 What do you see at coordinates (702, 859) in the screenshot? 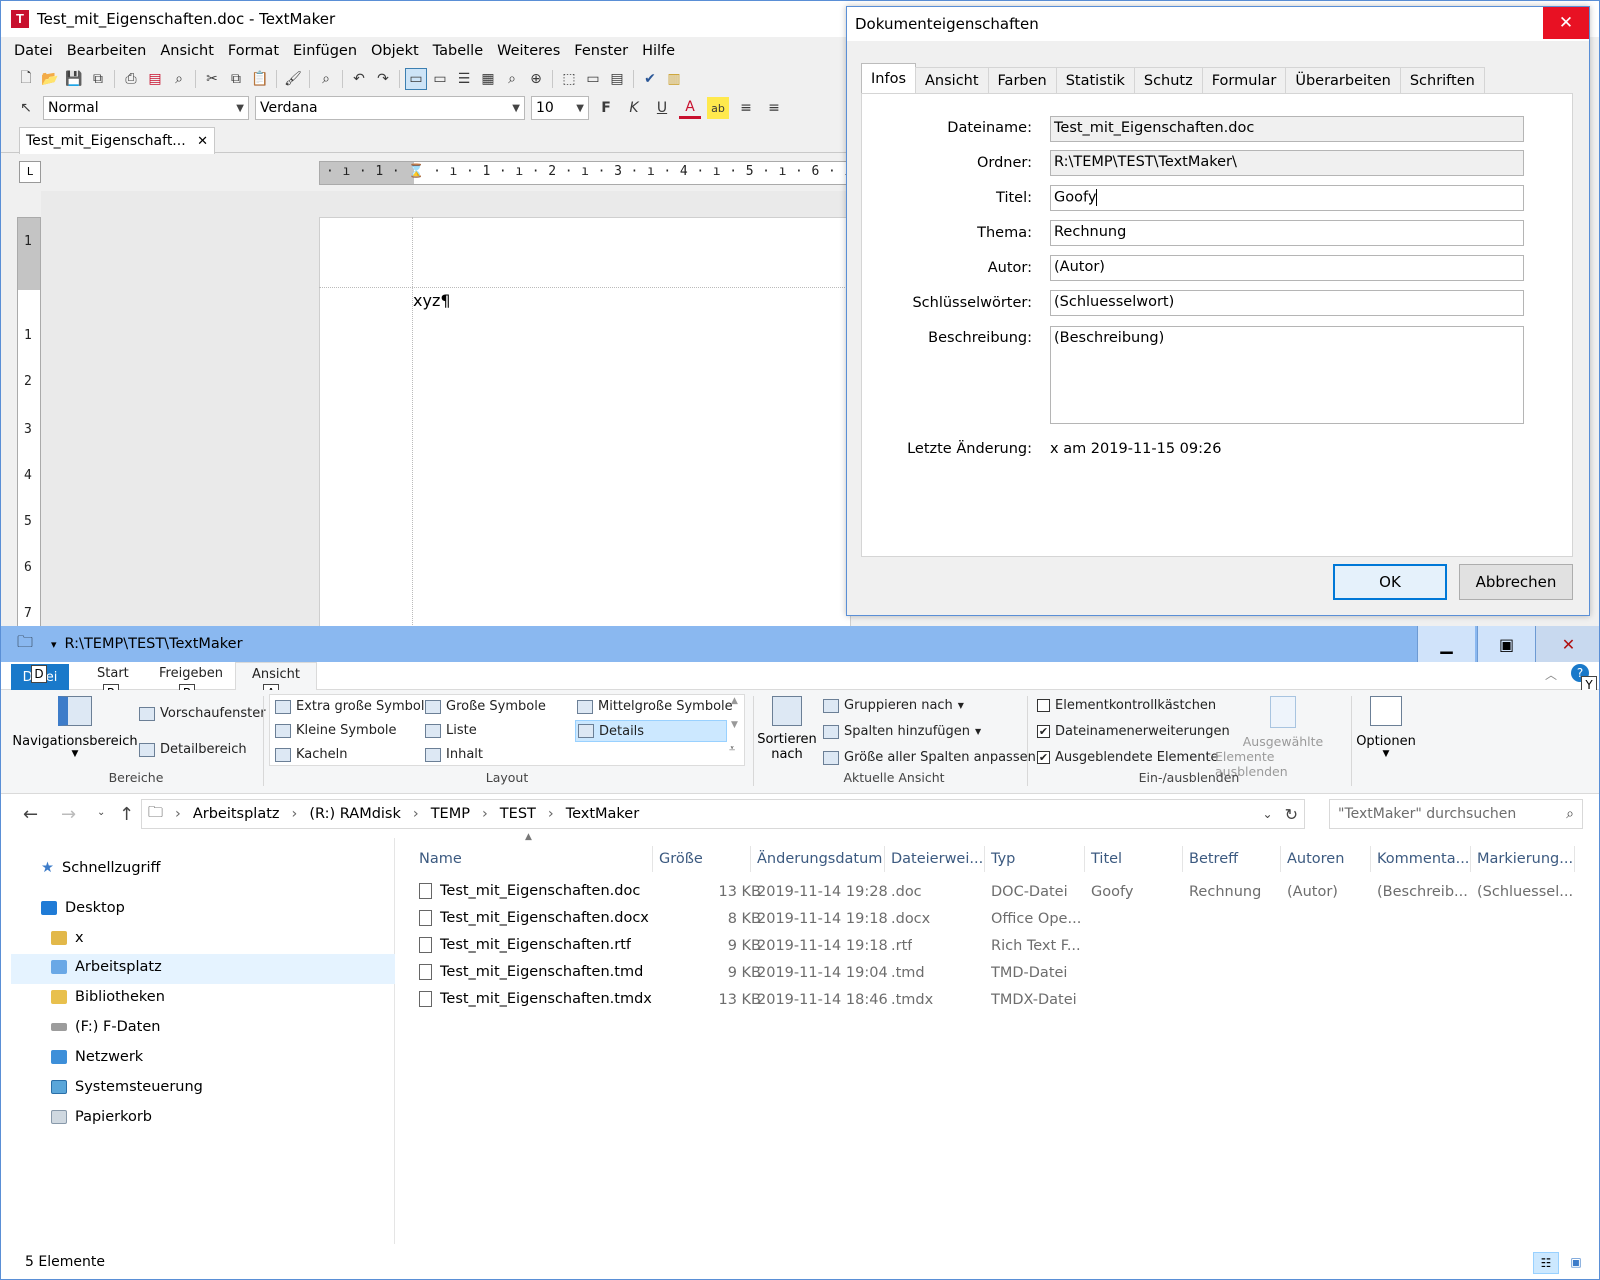
I see `column-header-size: Größe` at bounding box center [702, 859].